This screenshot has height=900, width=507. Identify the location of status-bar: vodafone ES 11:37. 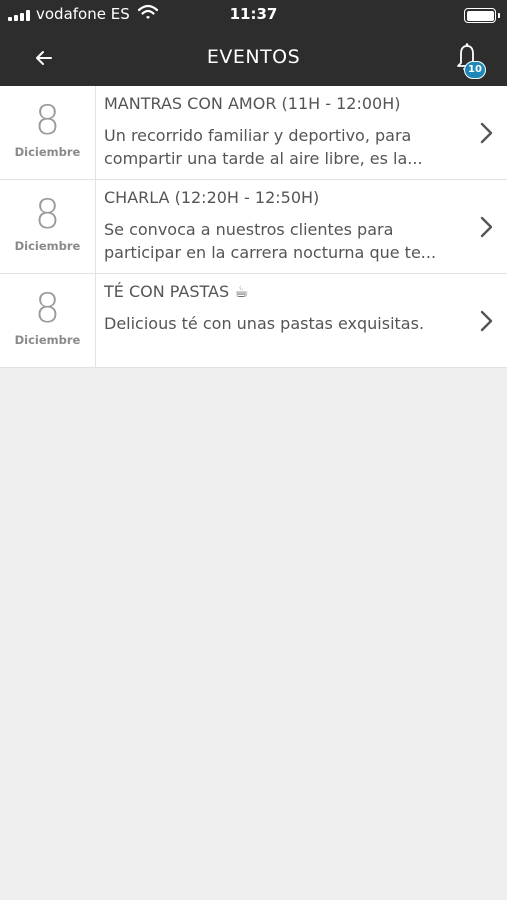
(253, 15).